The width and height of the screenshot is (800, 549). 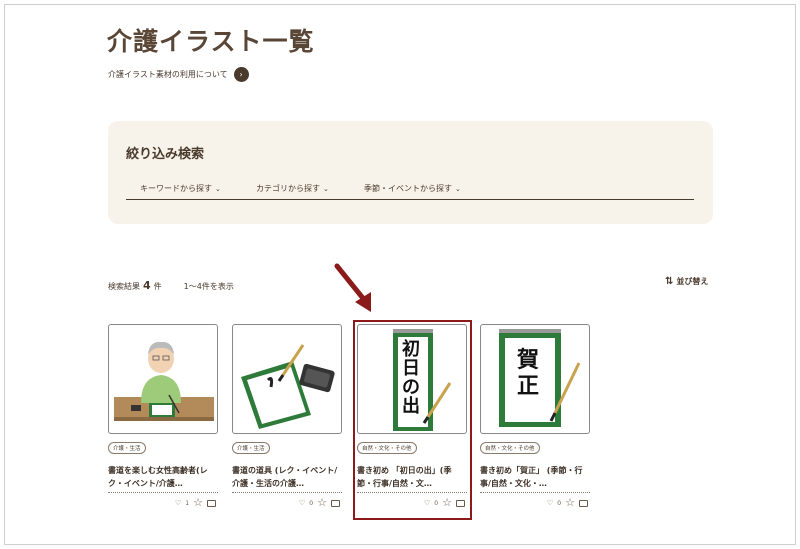 What do you see at coordinates (410, 172) in the screenshot?
I see `filter-panel: 絞り込み検索 キーワードから探す ⌄ カテゴリから探す ⌄ 季節・イベントから探す ⌄` at bounding box center [410, 172].